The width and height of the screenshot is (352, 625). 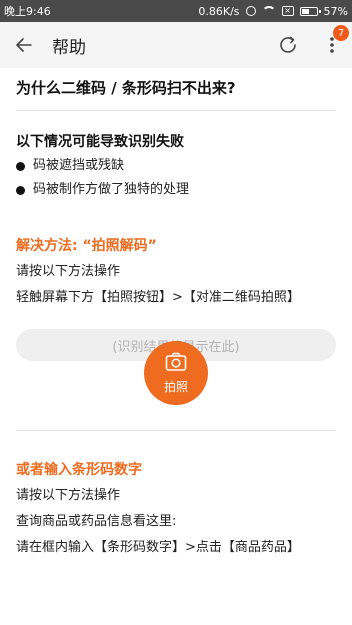 I want to click on alt-query-note: 查询商品或药品信息看这里:, so click(x=96, y=521).